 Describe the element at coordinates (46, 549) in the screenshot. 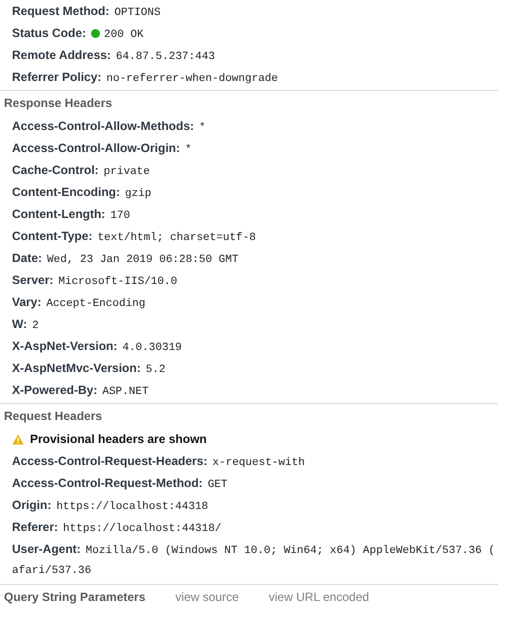

I see `header-name: User-Agent:` at that location.